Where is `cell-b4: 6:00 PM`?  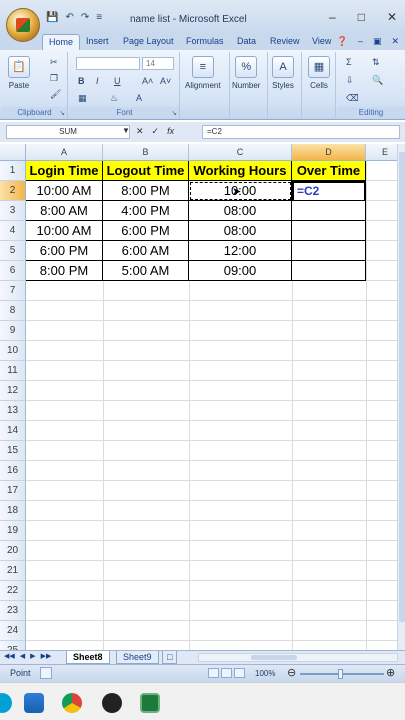 cell-b4: 6:00 PM is located at coordinates (146, 231).